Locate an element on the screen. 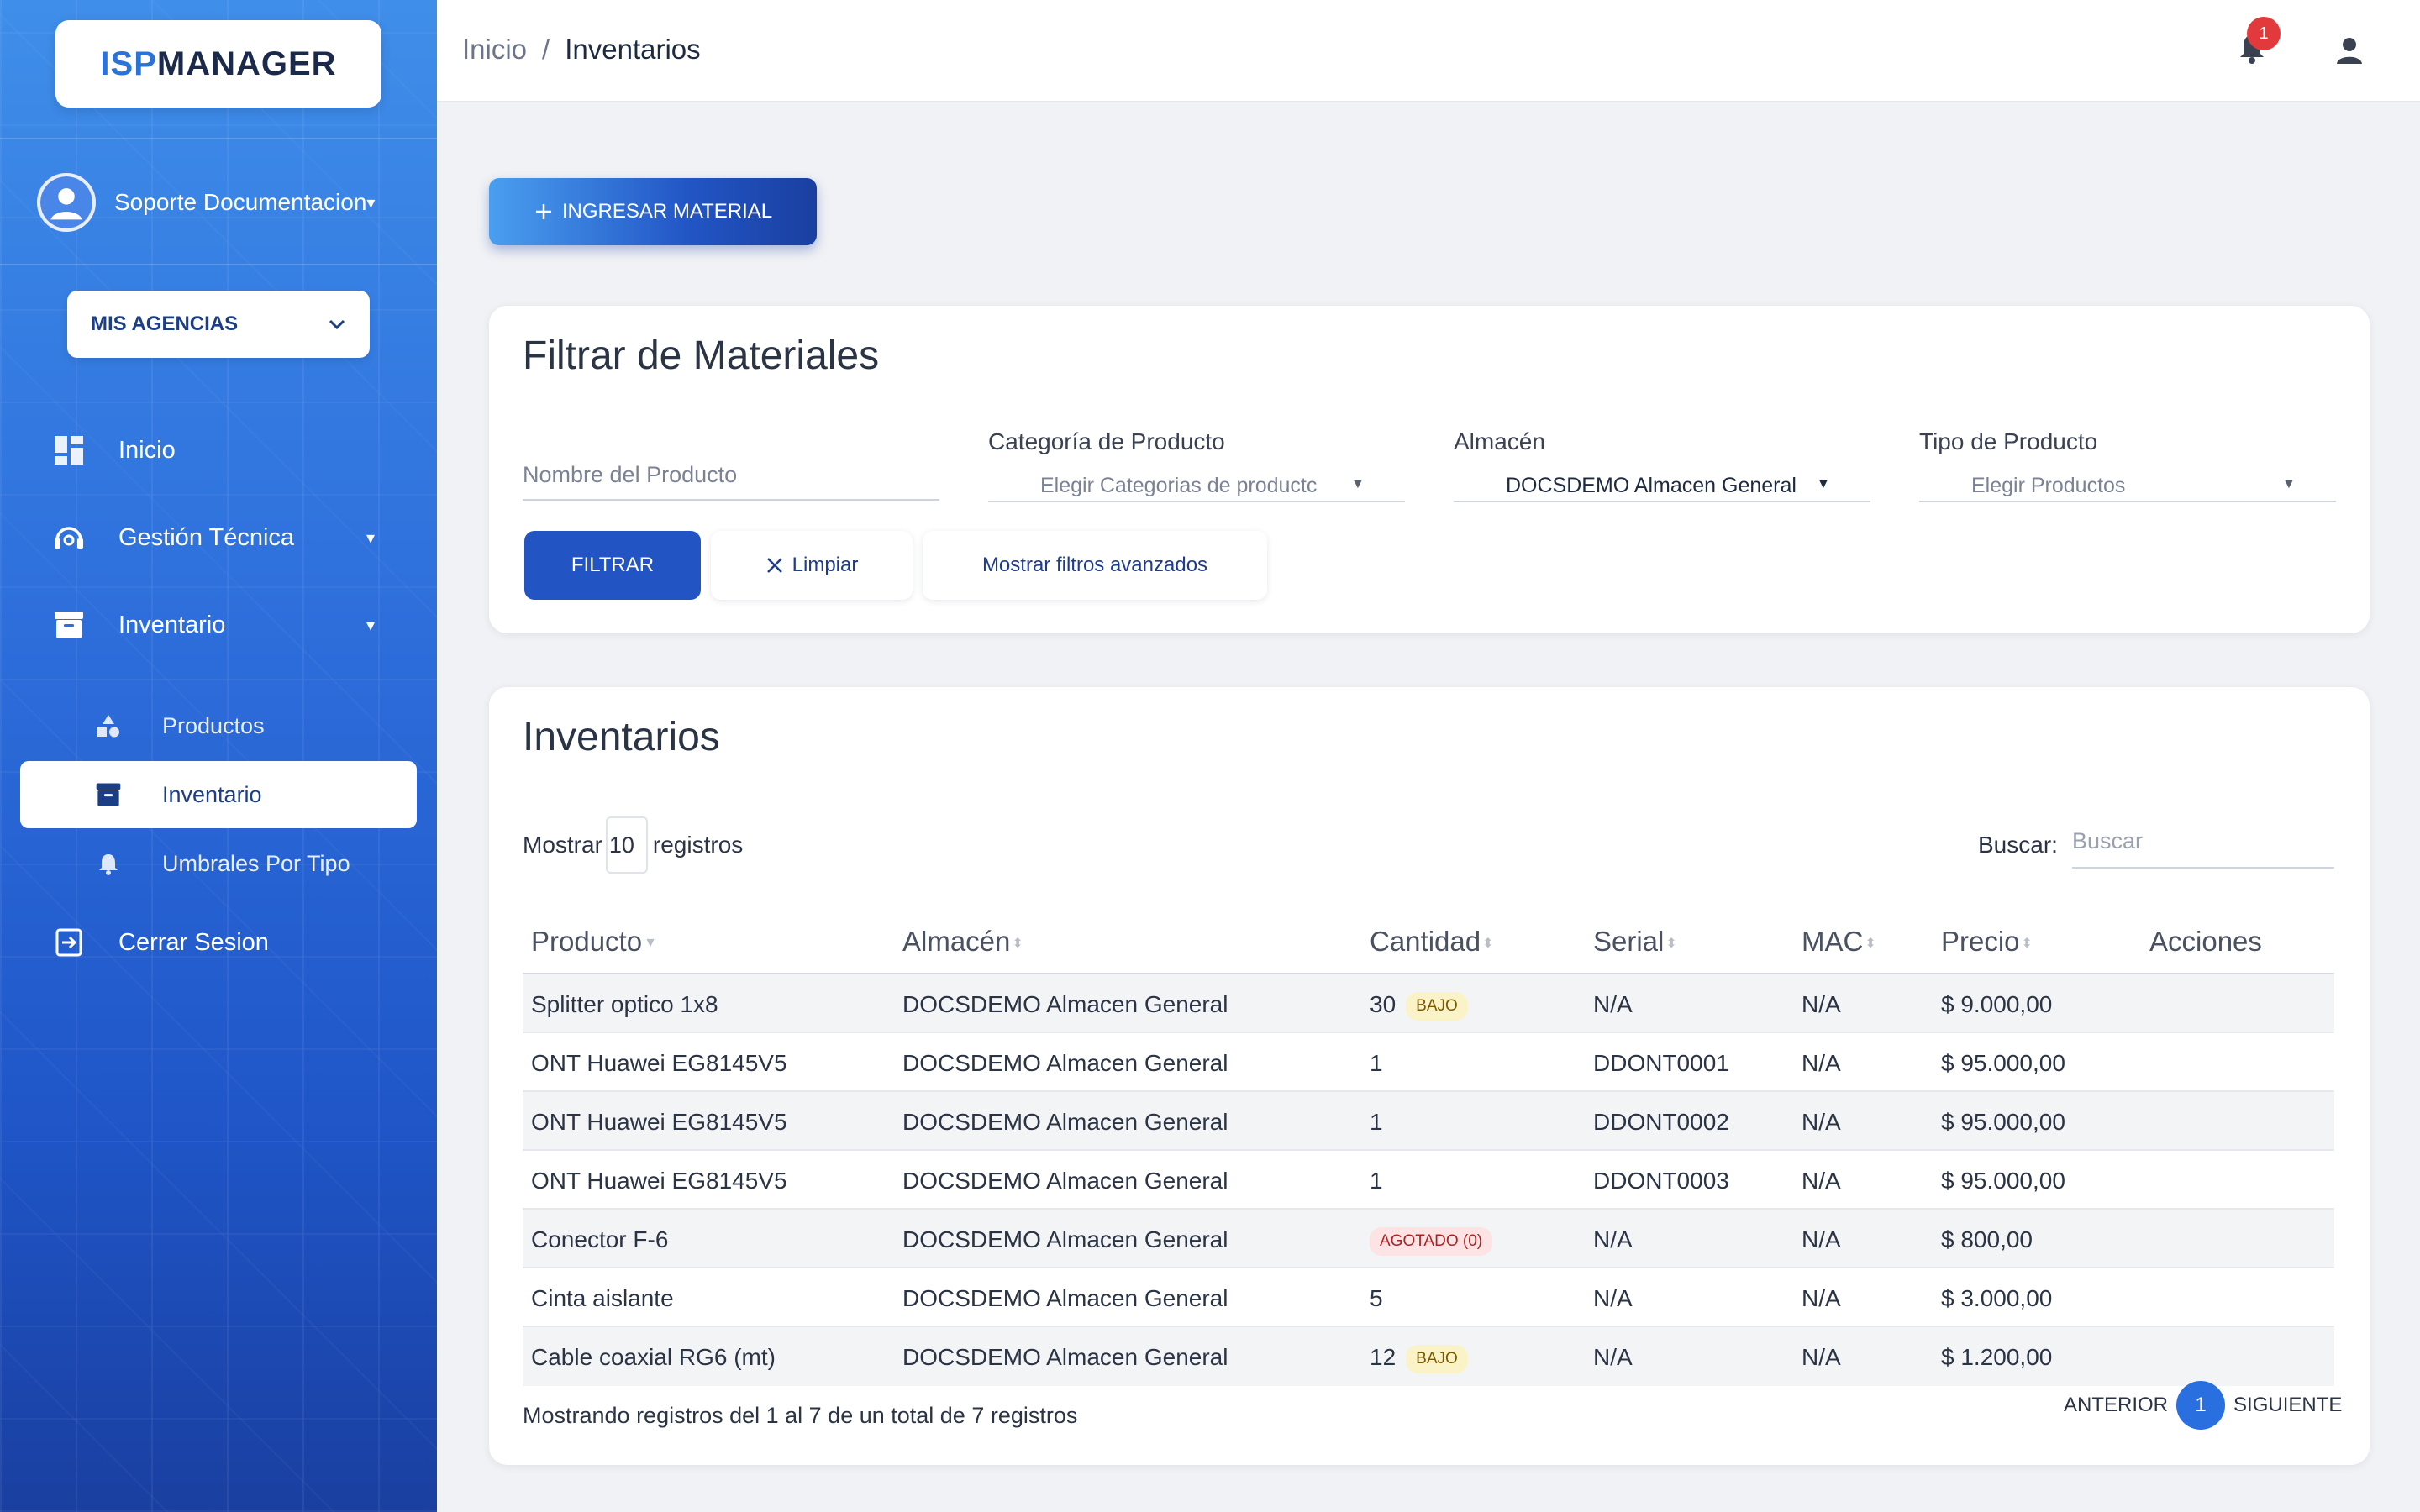 The width and height of the screenshot is (2420, 1512). cell-product: Cable coaxial RG6 (mt) is located at coordinates (653, 1357).